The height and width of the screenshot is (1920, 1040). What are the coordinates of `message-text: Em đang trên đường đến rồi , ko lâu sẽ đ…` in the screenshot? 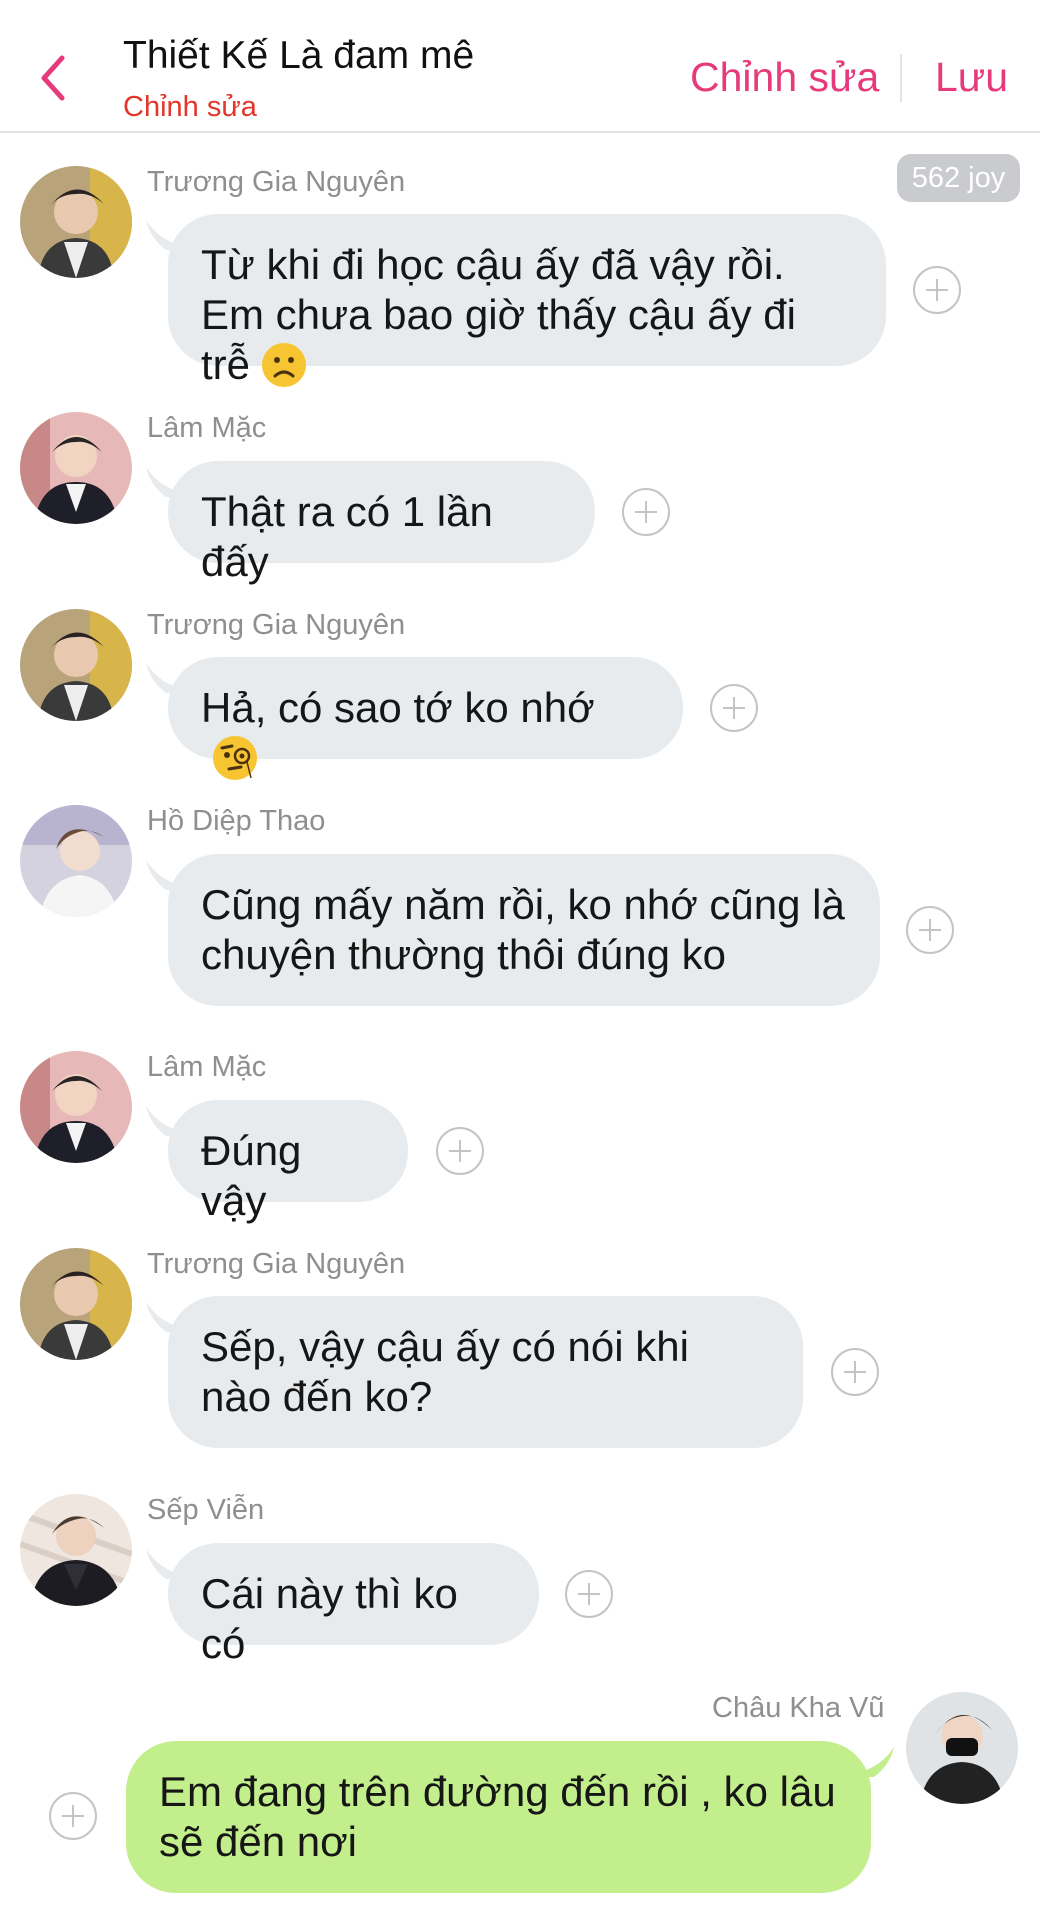 It's located at (497, 1816).